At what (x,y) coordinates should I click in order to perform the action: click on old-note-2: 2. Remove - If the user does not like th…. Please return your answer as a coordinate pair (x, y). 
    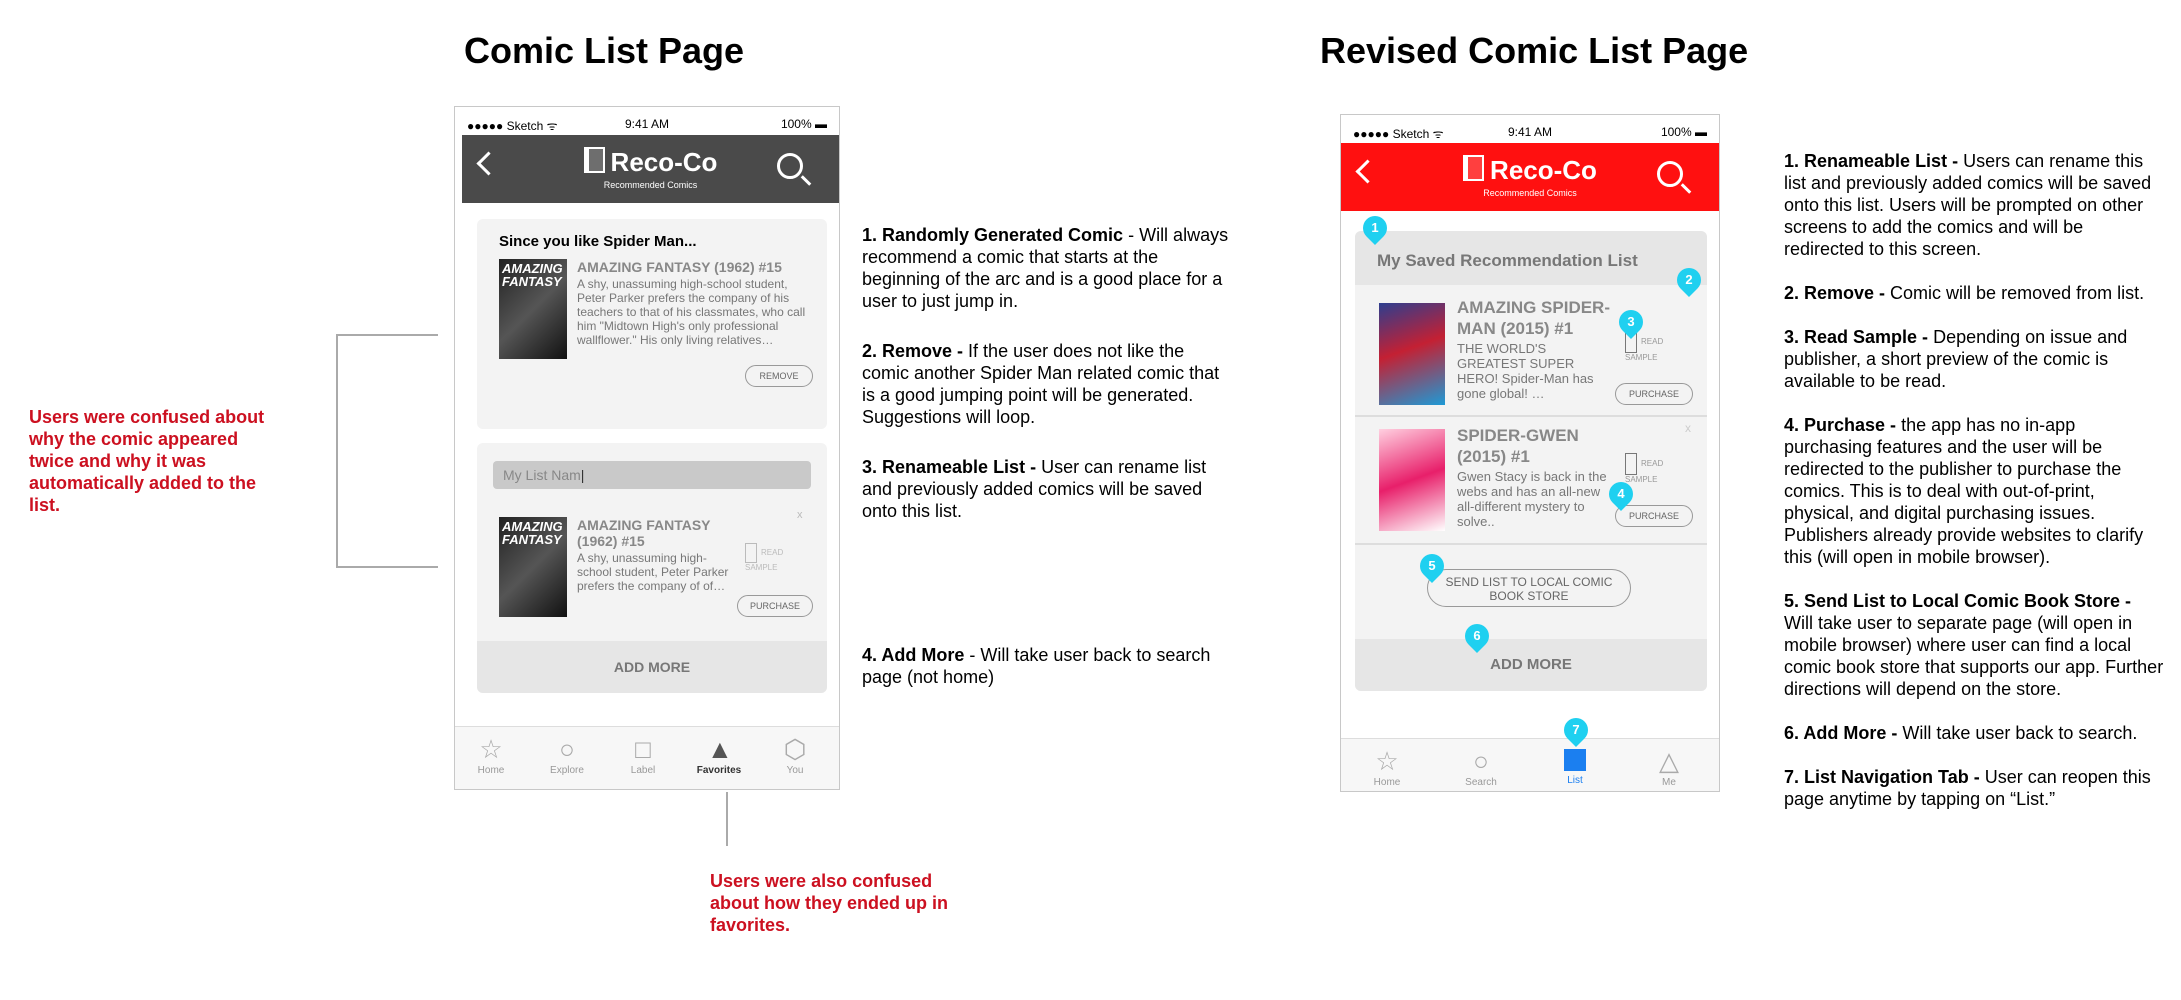
    Looking at the image, I should click on (1041, 384).